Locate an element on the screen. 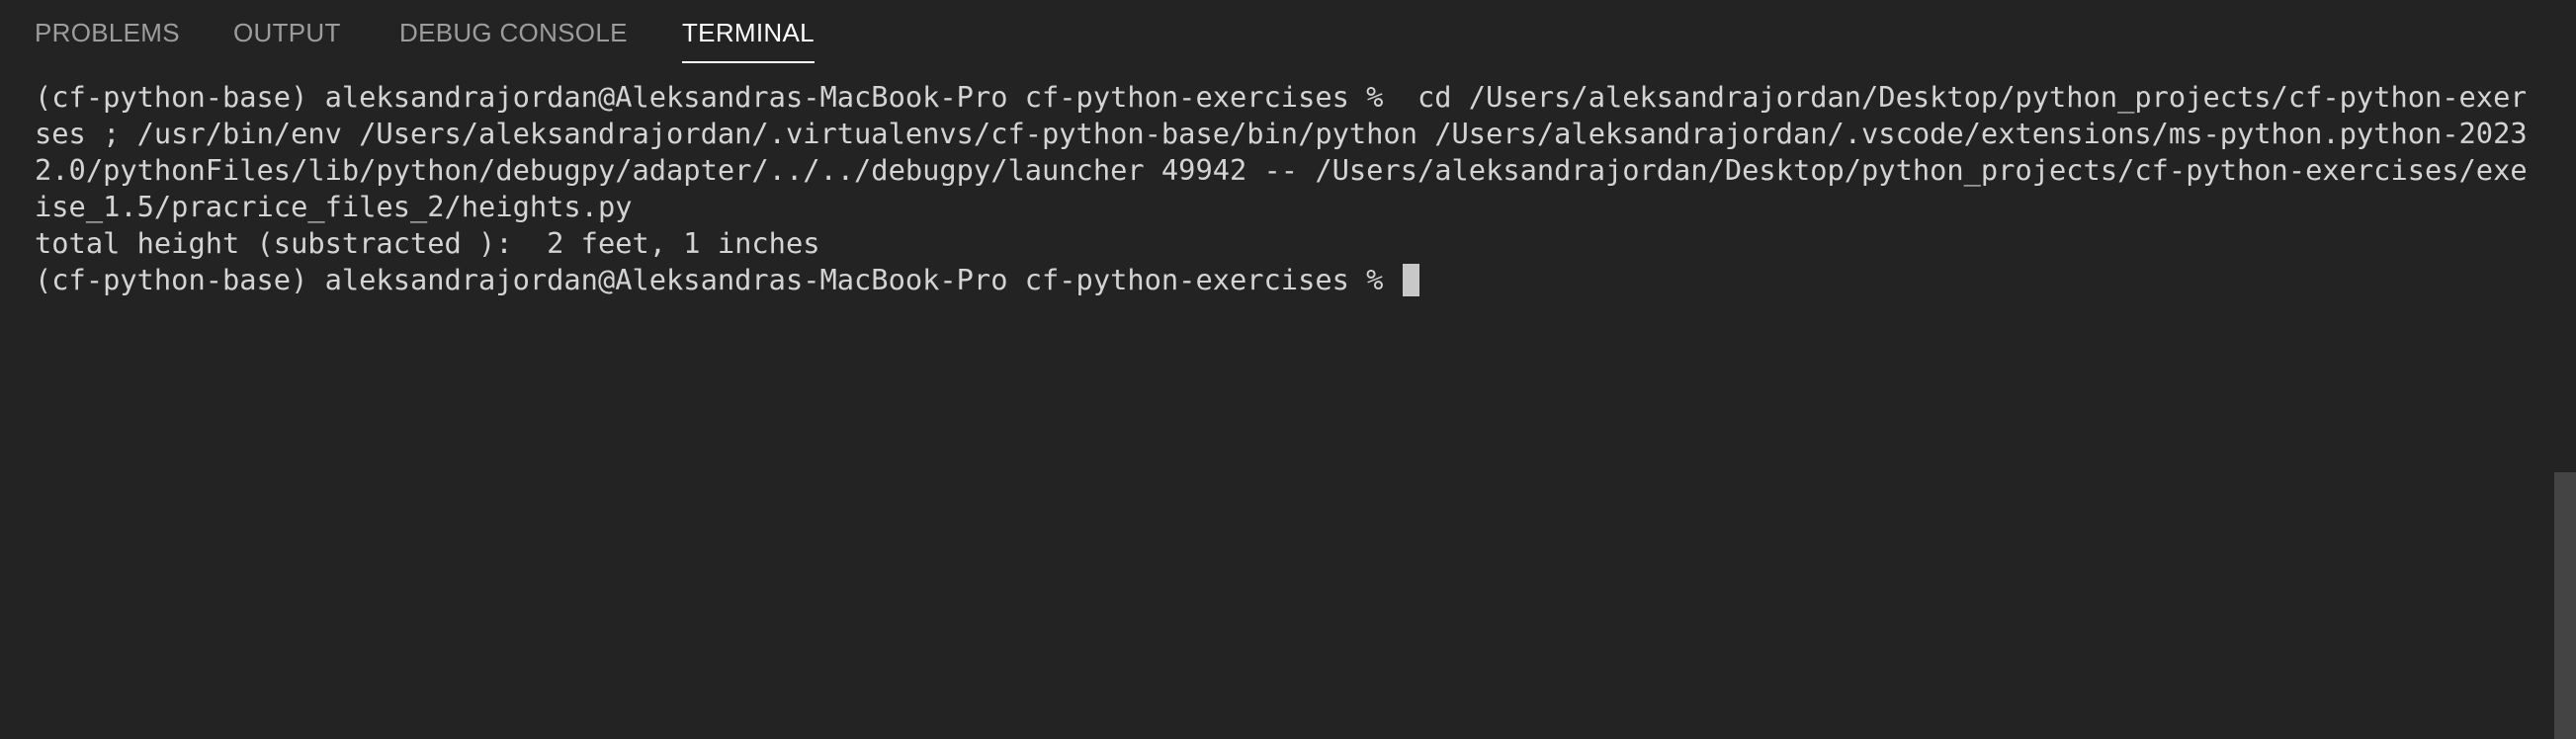  active-tab-indicator is located at coordinates (748, 62).